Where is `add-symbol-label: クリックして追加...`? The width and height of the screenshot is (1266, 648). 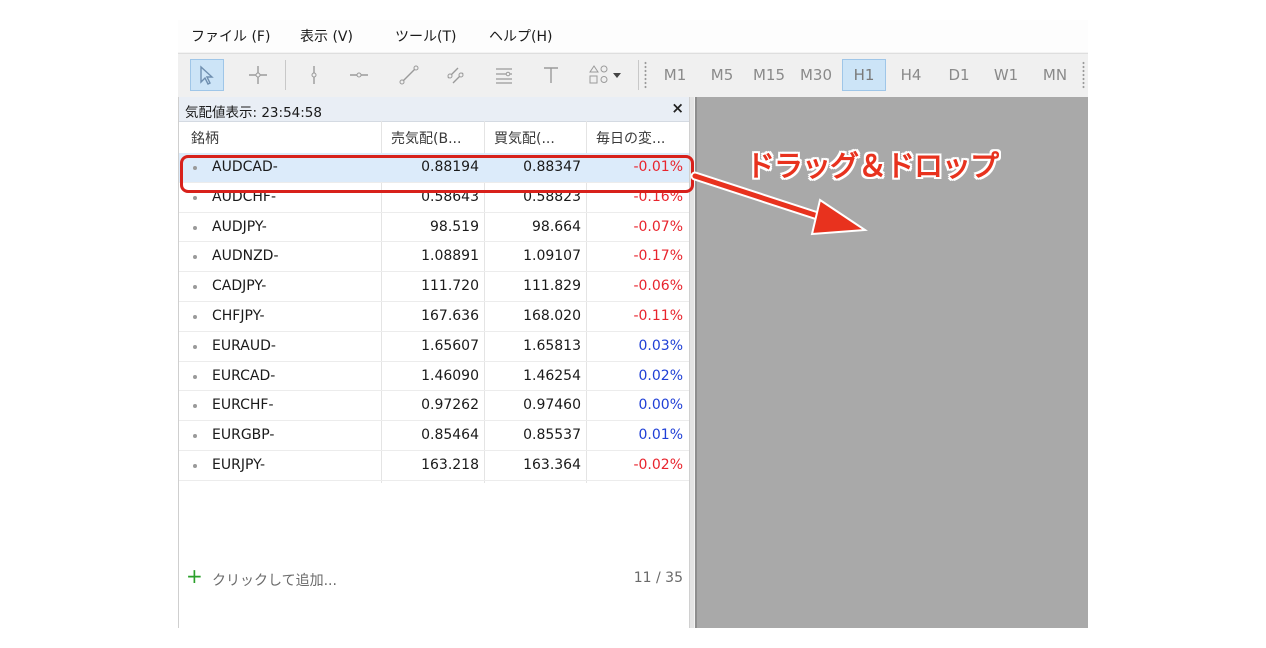 add-symbol-label: クリックして追加... is located at coordinates (274, 580).